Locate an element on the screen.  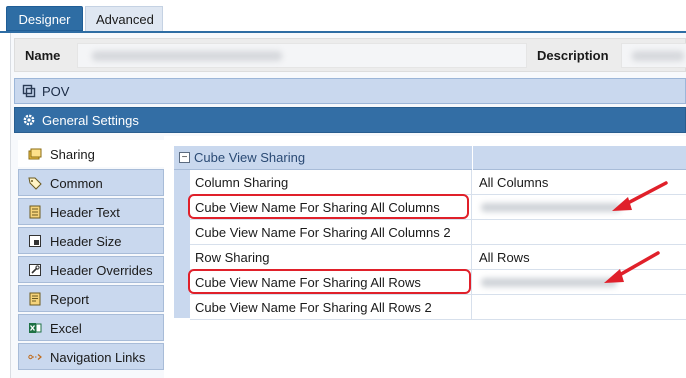
nav-item-common: Common is located at coordinates (91, 182).